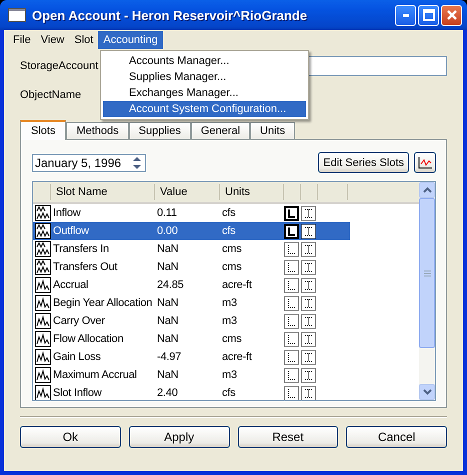  I want to click on close-button, so click(451, 15).